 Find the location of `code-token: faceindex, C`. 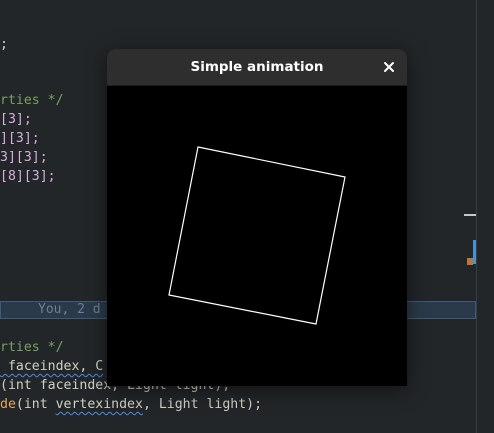

code-token: faceindex, C is located at coordinates (52, 366).